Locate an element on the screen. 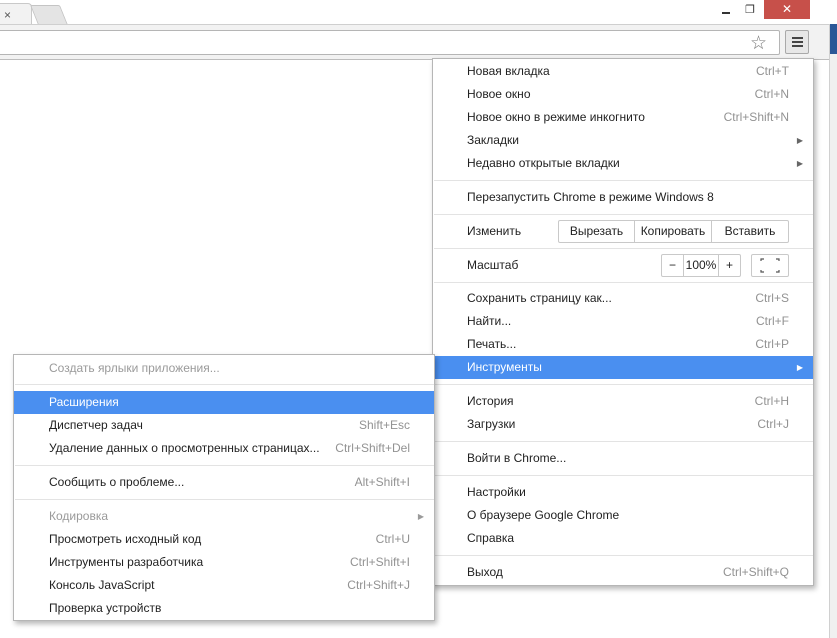 This screenshot has width=837, height=638. menu-item-help: Справка is located at coordinates (623, 538).